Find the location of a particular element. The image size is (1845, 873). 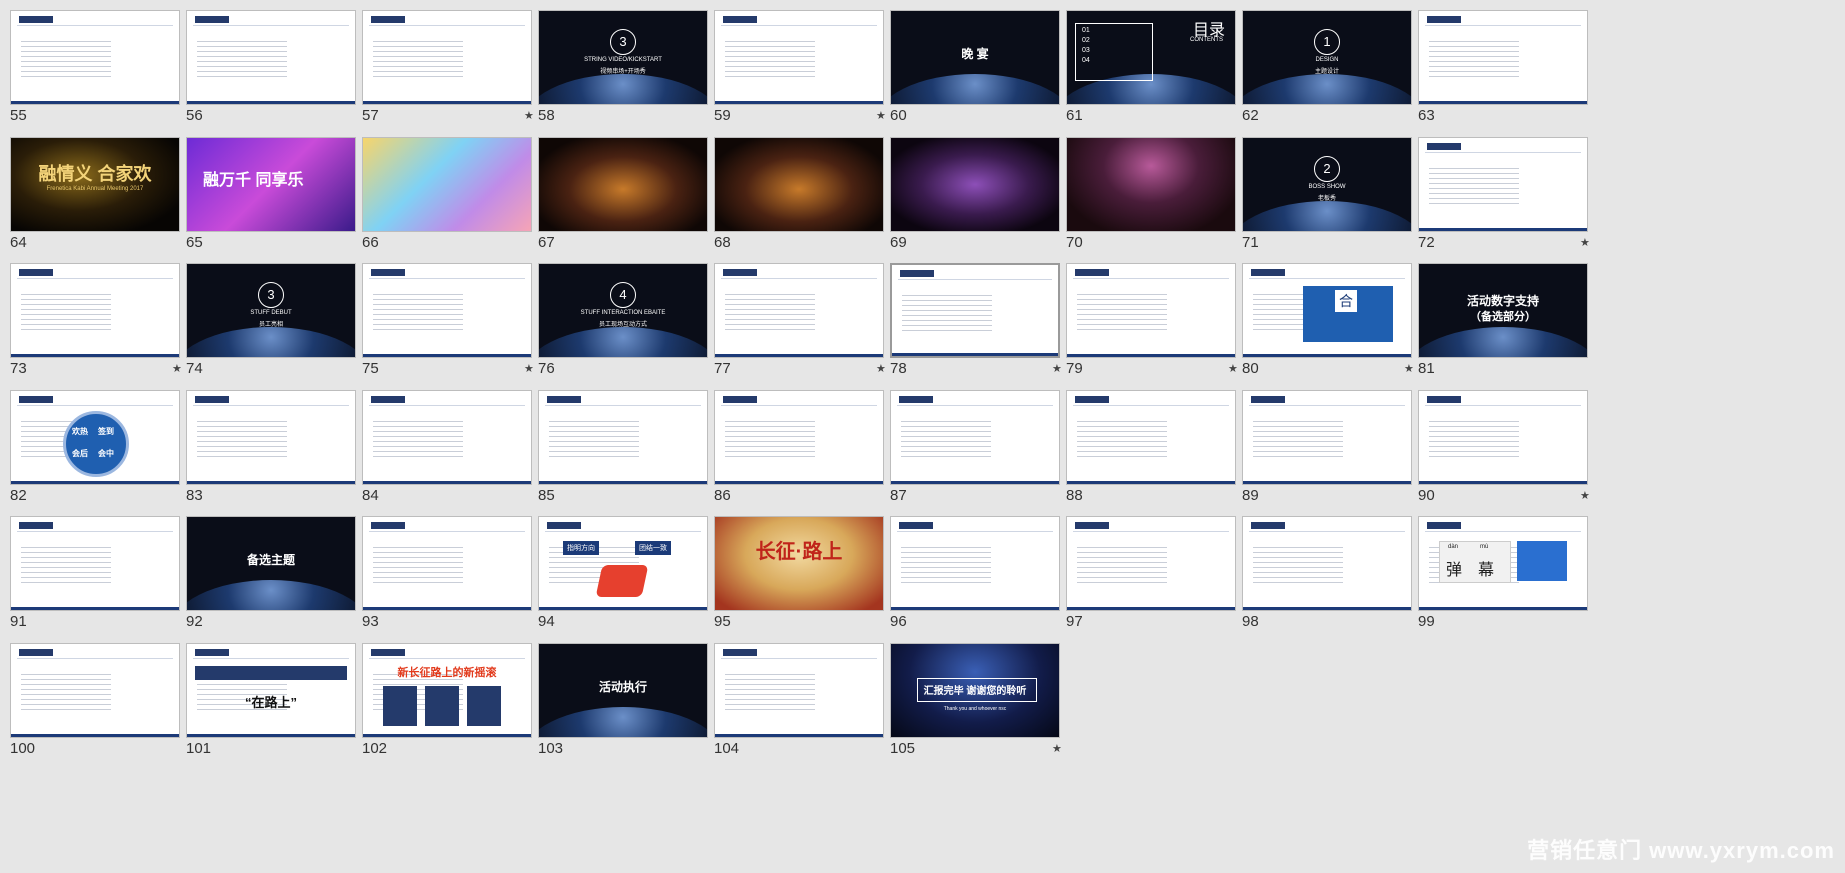

slide-thumbnail-cell: 98 is located at coordinates (1322, 579).